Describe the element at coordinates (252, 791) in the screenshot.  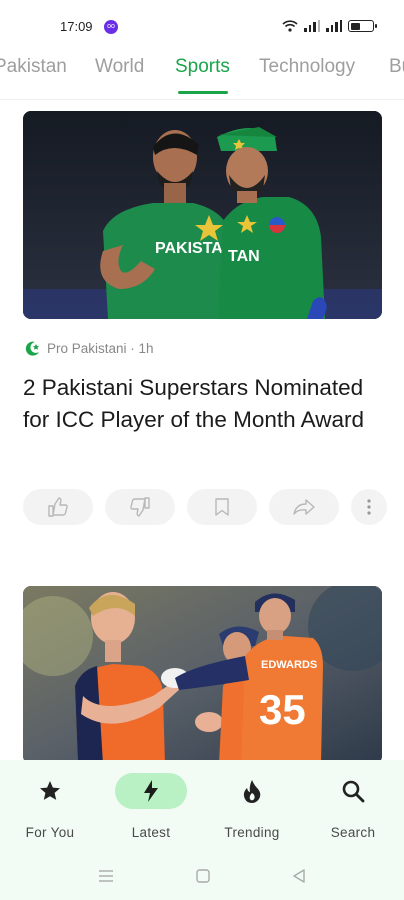
I see `flame-icon` at that location.